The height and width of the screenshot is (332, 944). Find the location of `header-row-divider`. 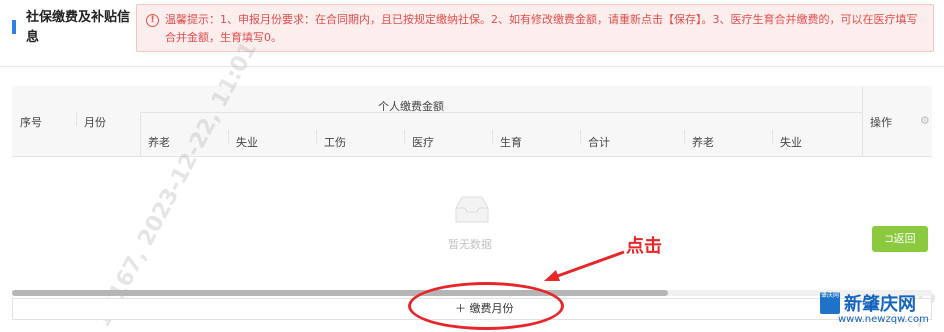

header-row-divider is located at coordinates (501, 112).